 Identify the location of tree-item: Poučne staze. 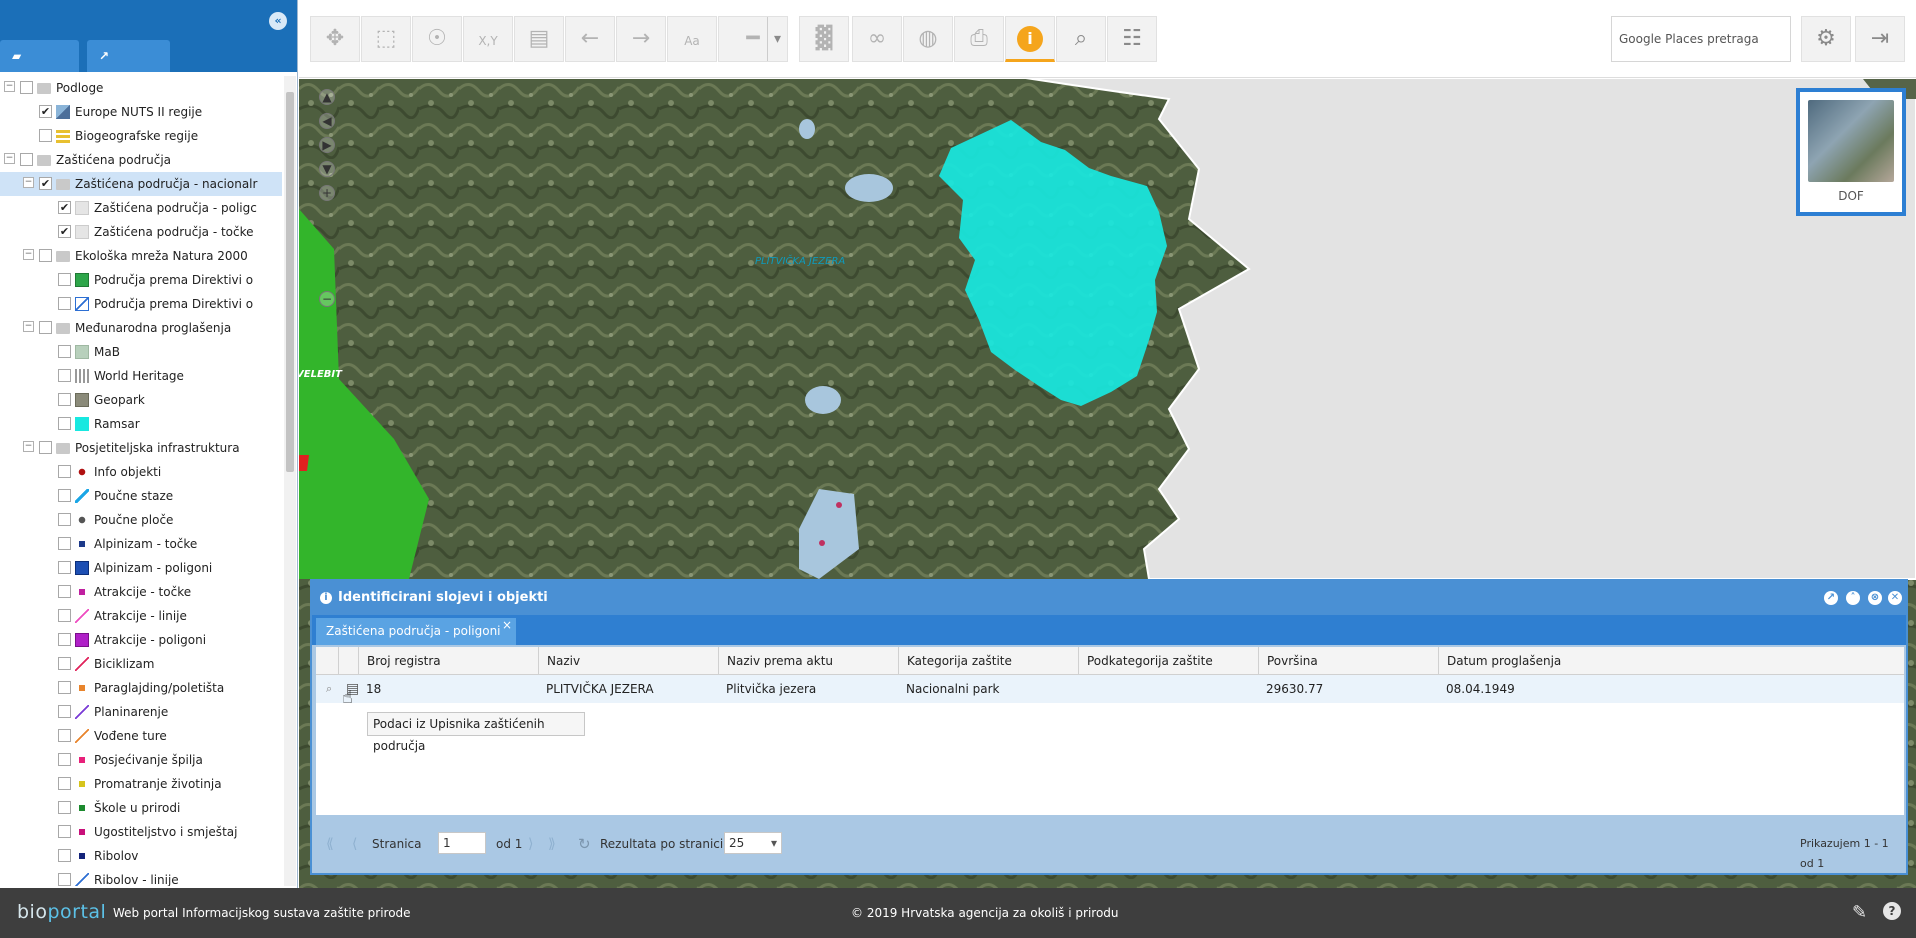
(141, 496).